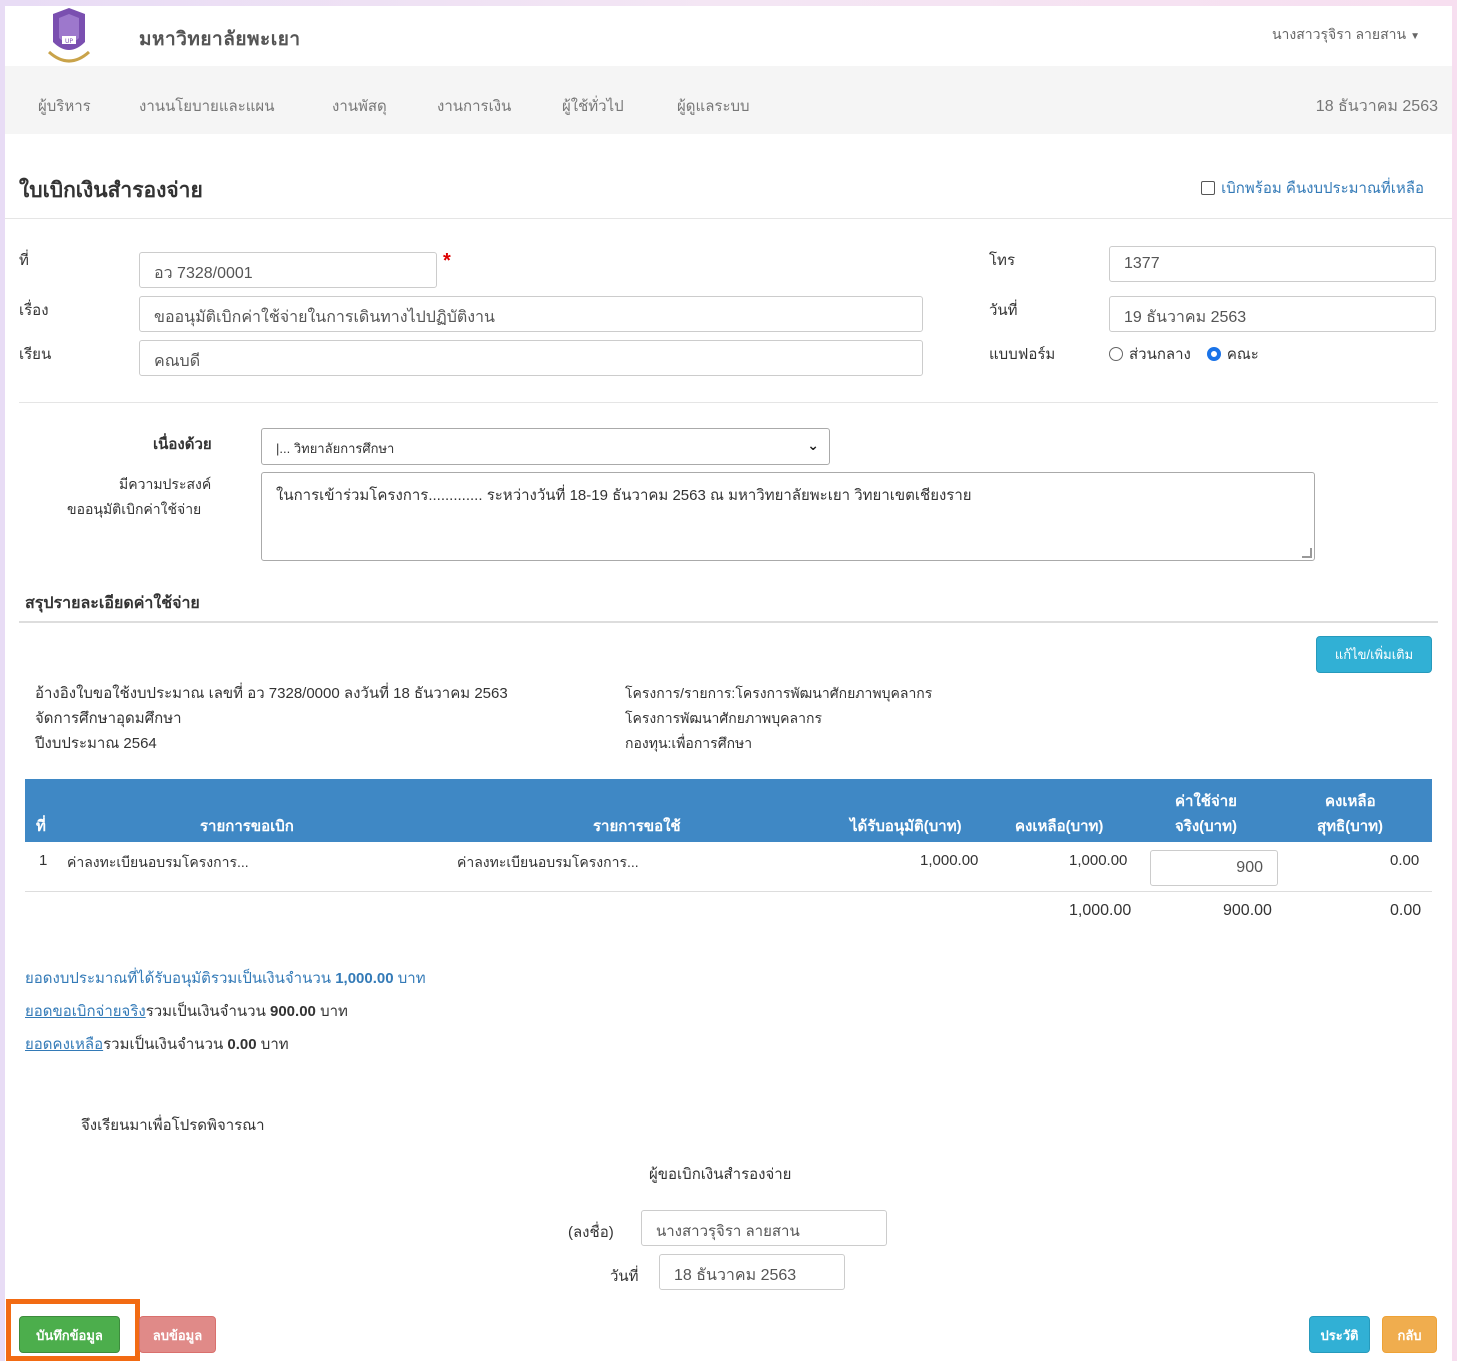  What do you see at coordinates (111, 190) in the screenshot?
I see `page-title: ใบเบิกเงินสำรองจ่าย` at bounding box center [111, 190].